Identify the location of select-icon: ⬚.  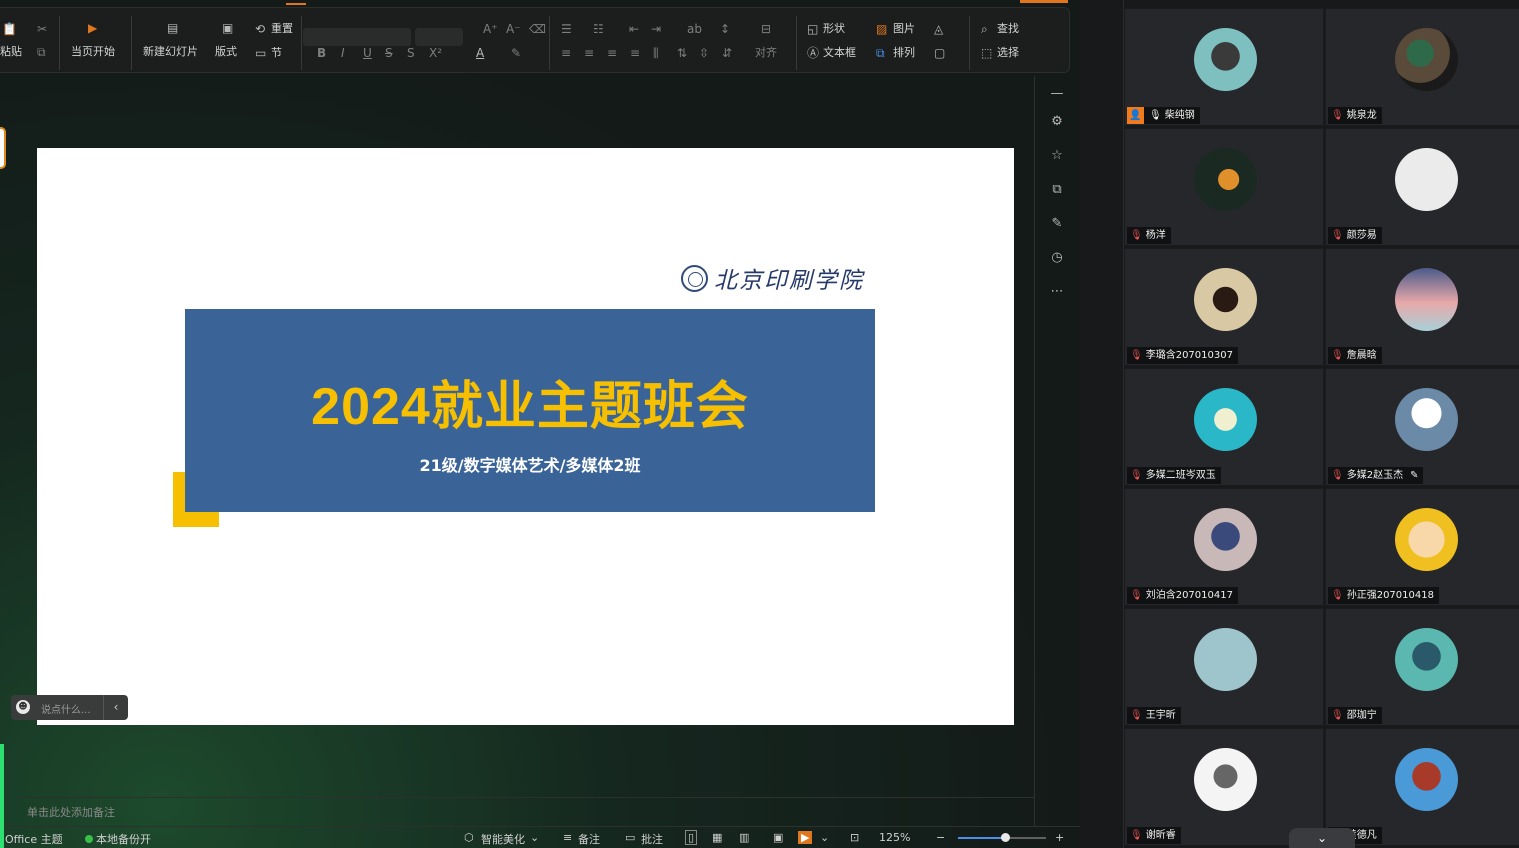
(986, 53).